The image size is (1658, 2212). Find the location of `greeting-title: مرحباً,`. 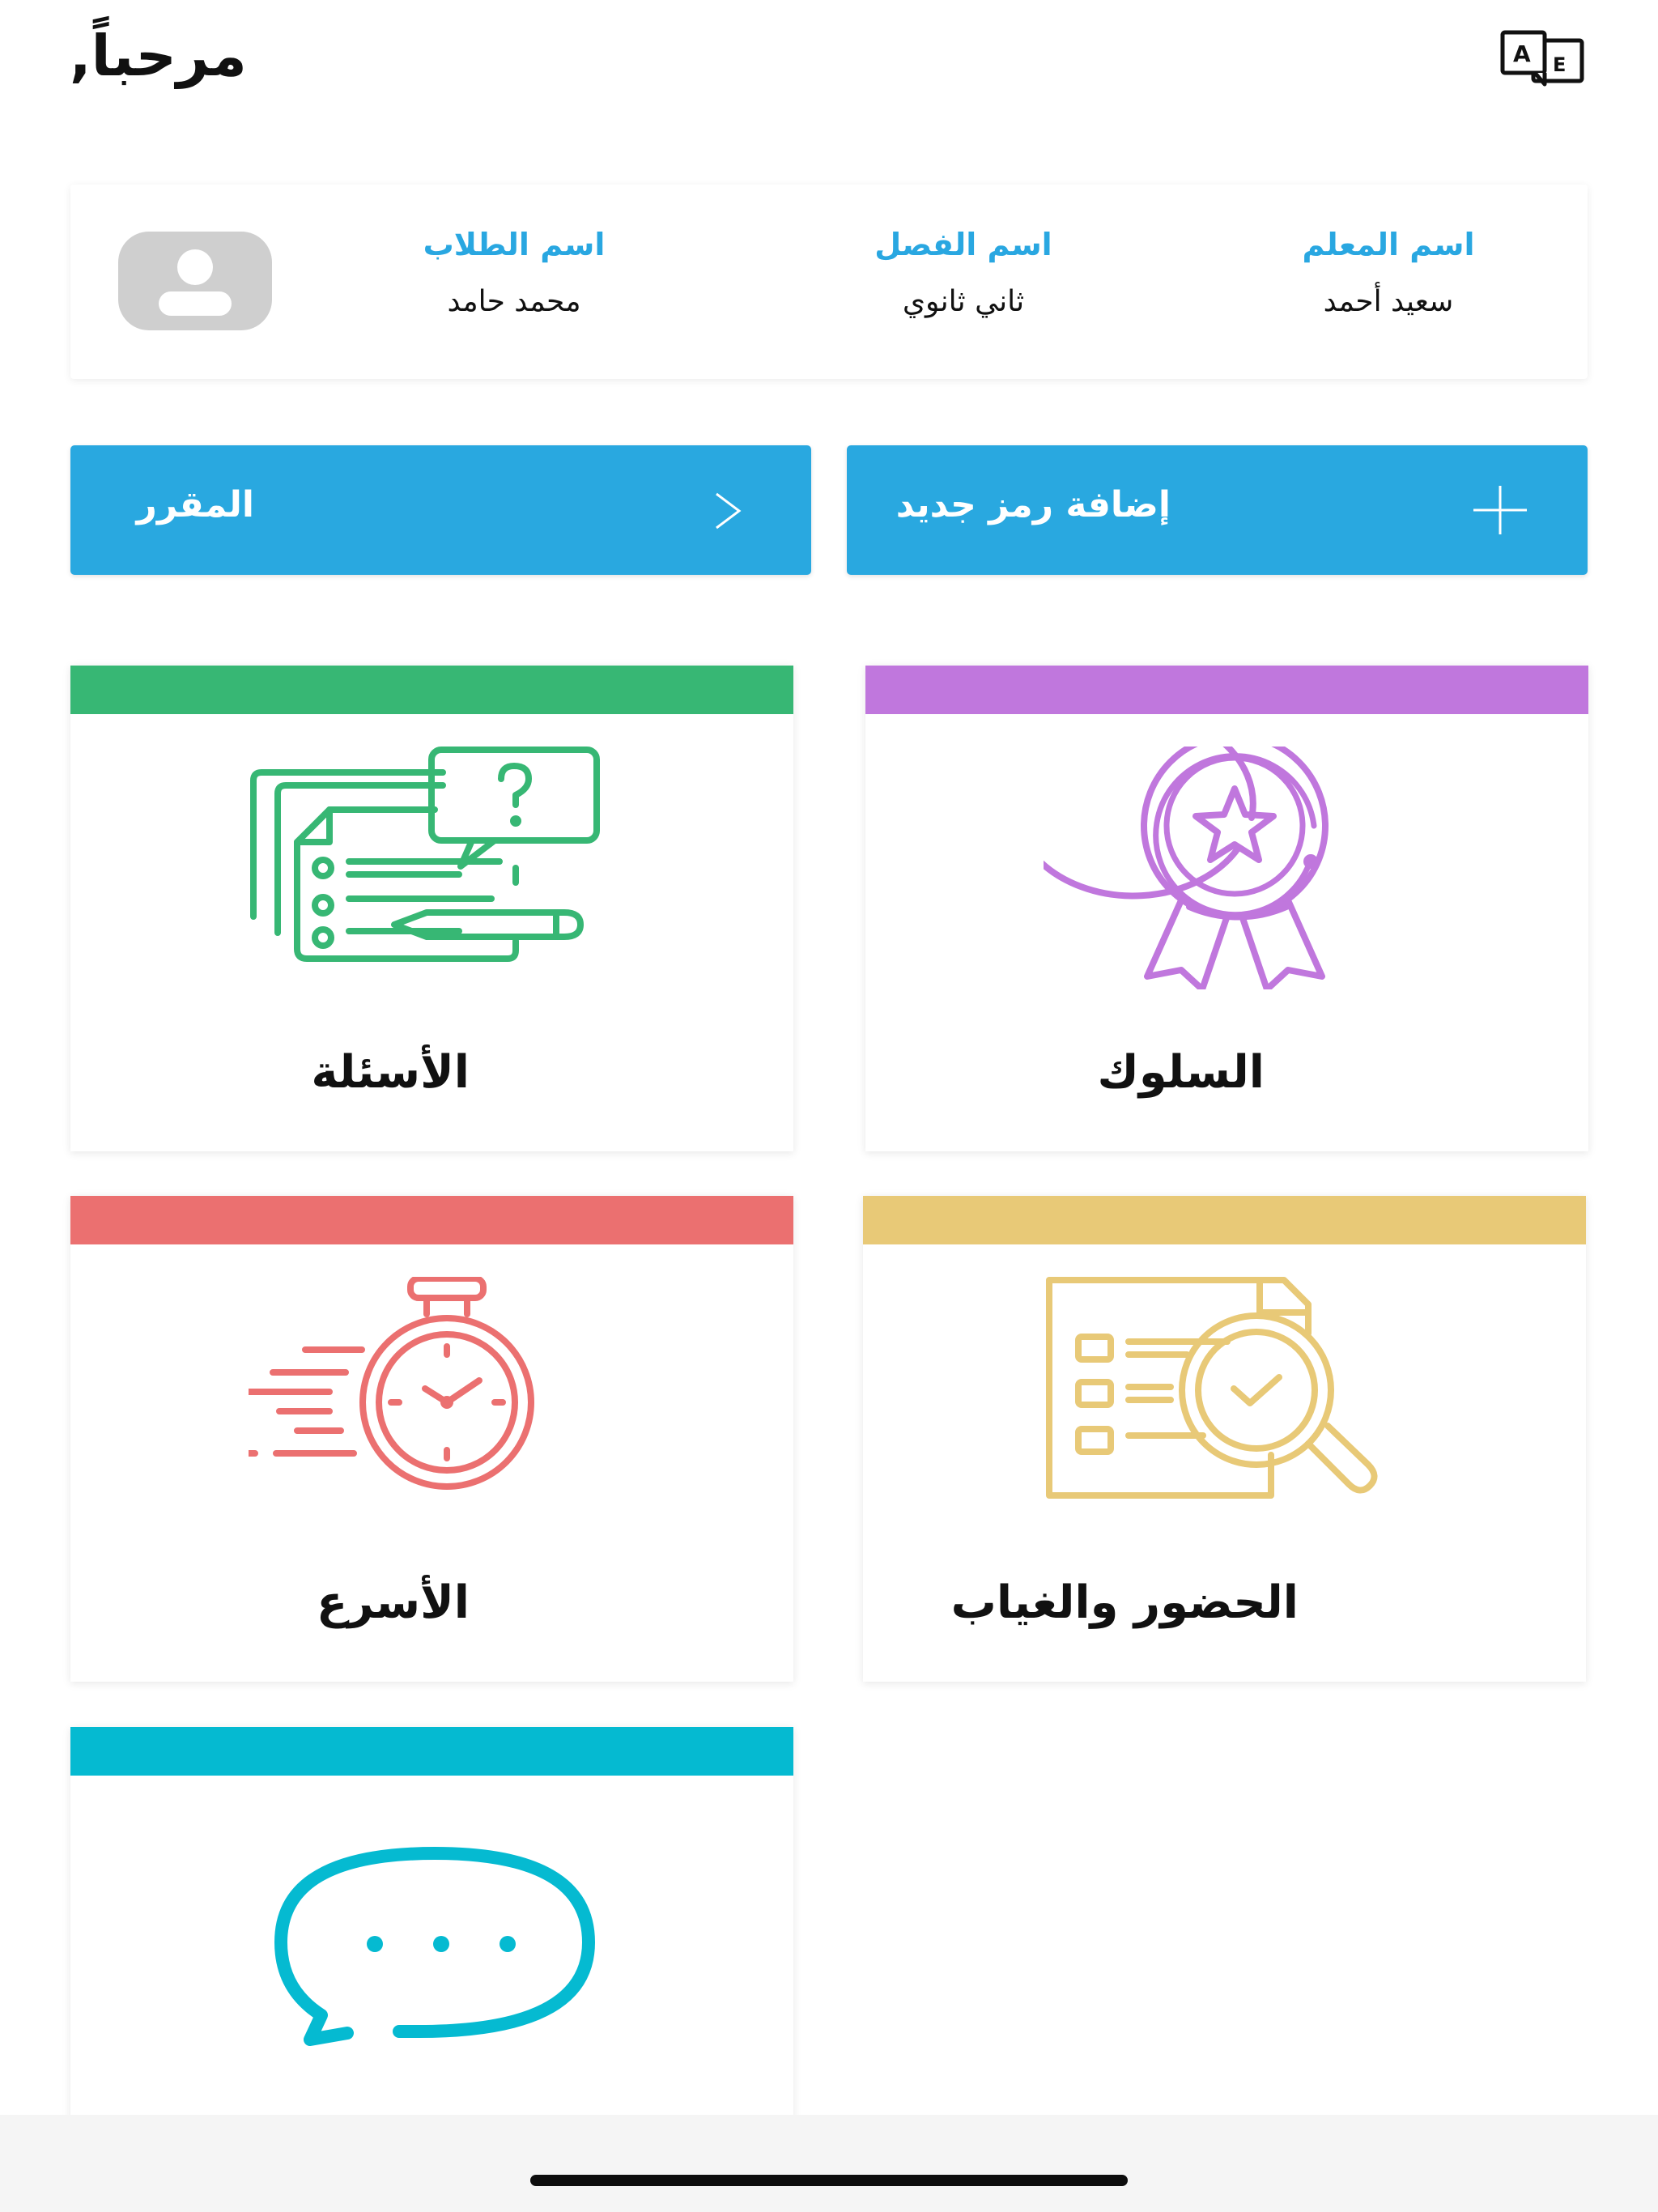

greeting-title: مرحباً, is located at coordinates (158, 56).